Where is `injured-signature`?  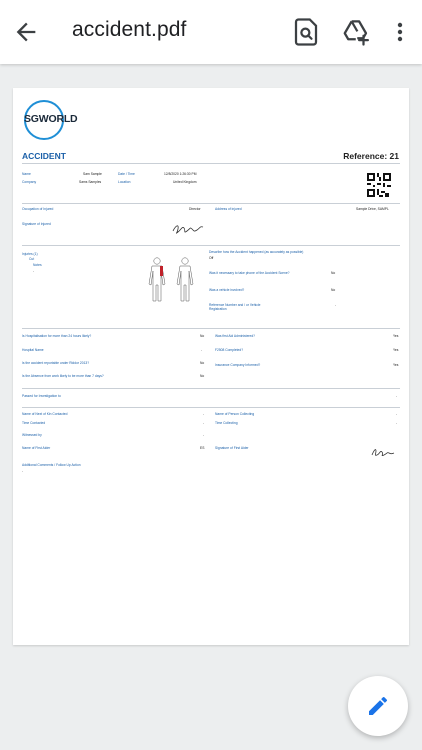 injured-signature is located at coordinates (188, 231).